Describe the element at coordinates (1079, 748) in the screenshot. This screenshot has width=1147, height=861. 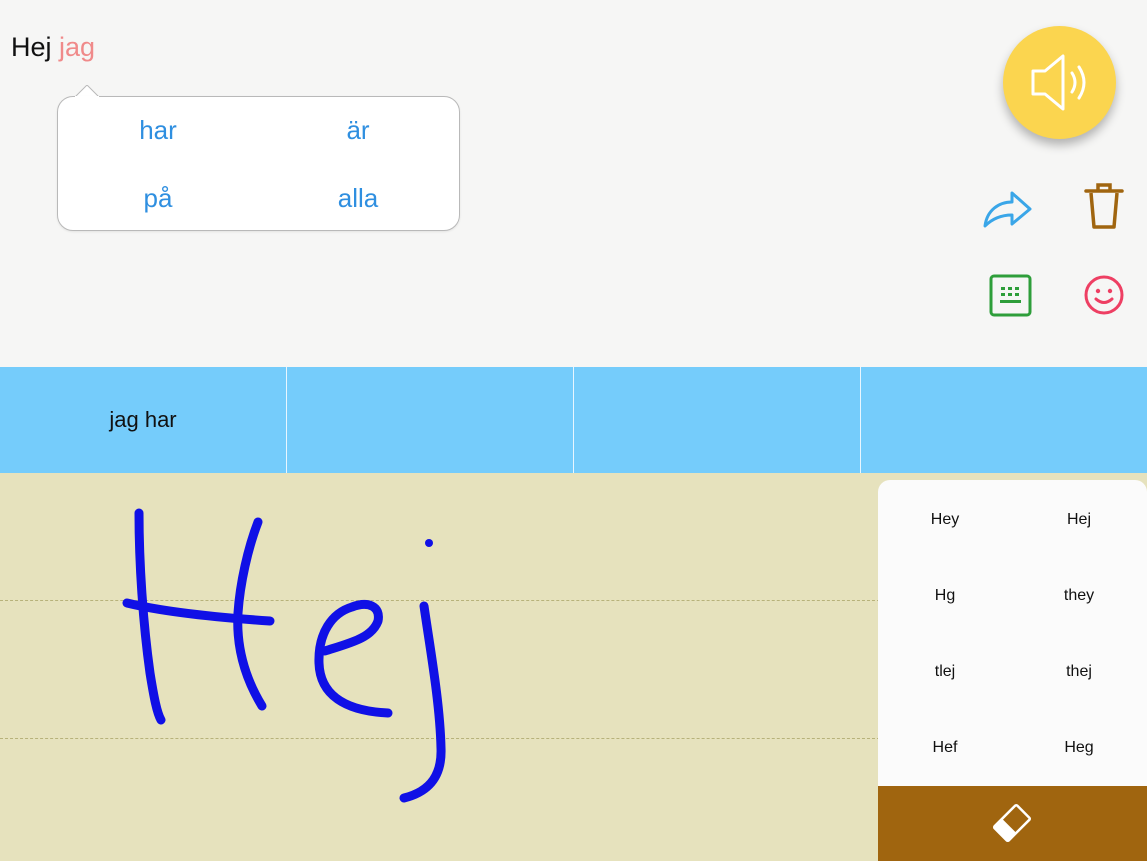
I see `candidate-word: Heg` at that location.